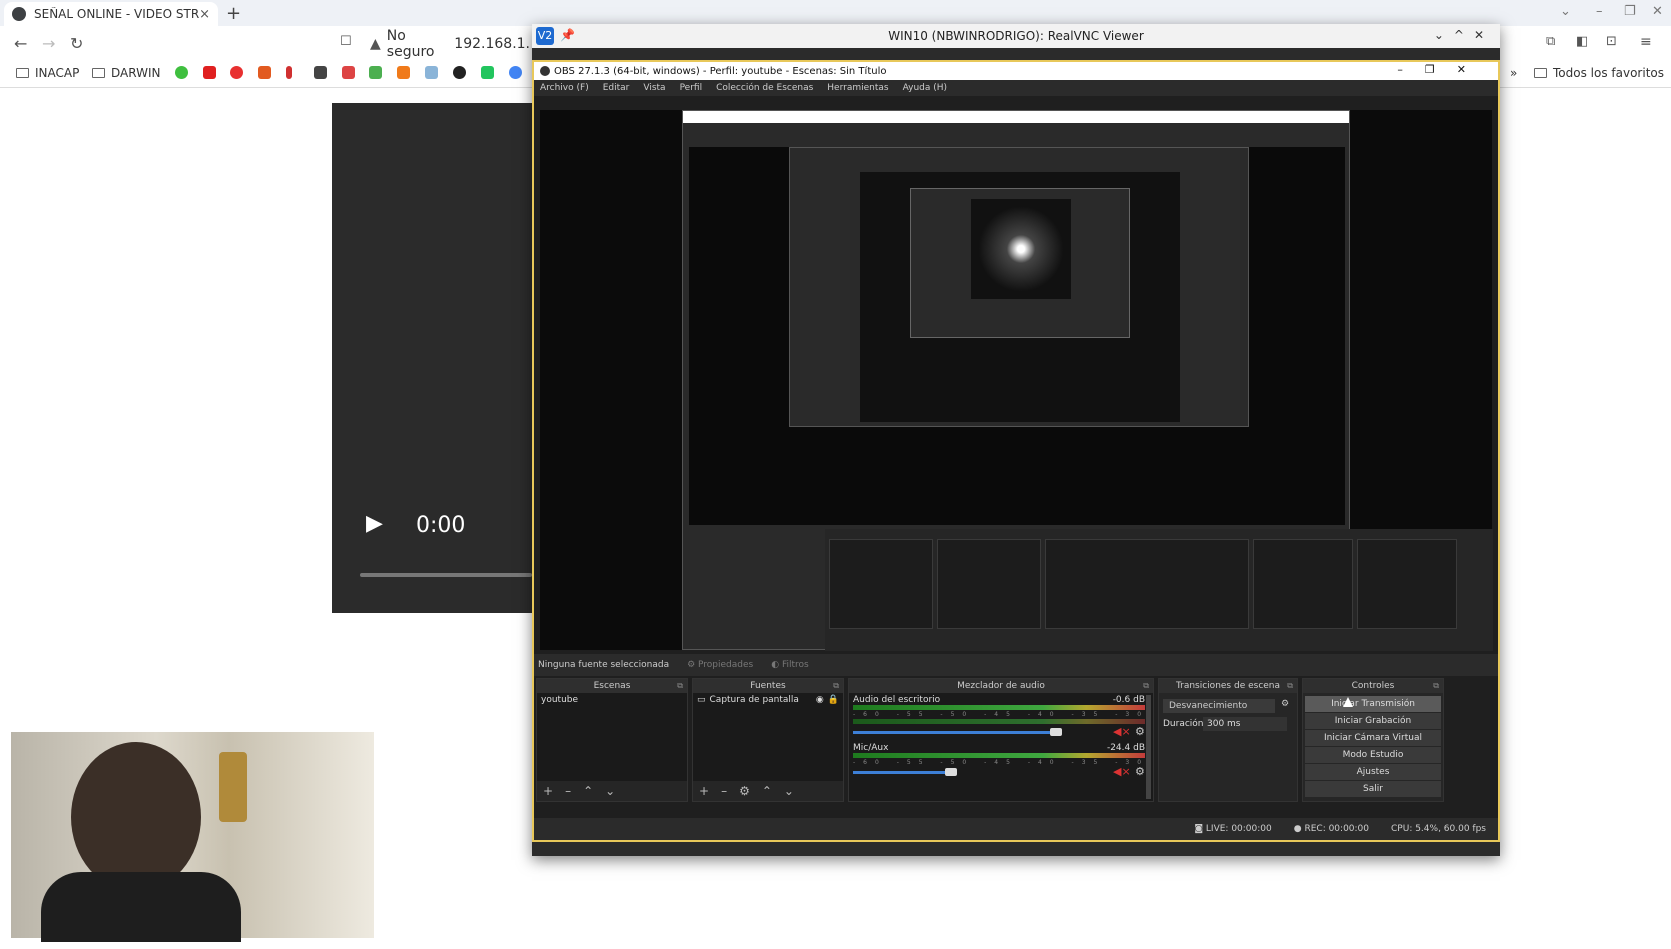  I want to click on vnc-window-controls: ⌄^✕, so click(1464, 35).